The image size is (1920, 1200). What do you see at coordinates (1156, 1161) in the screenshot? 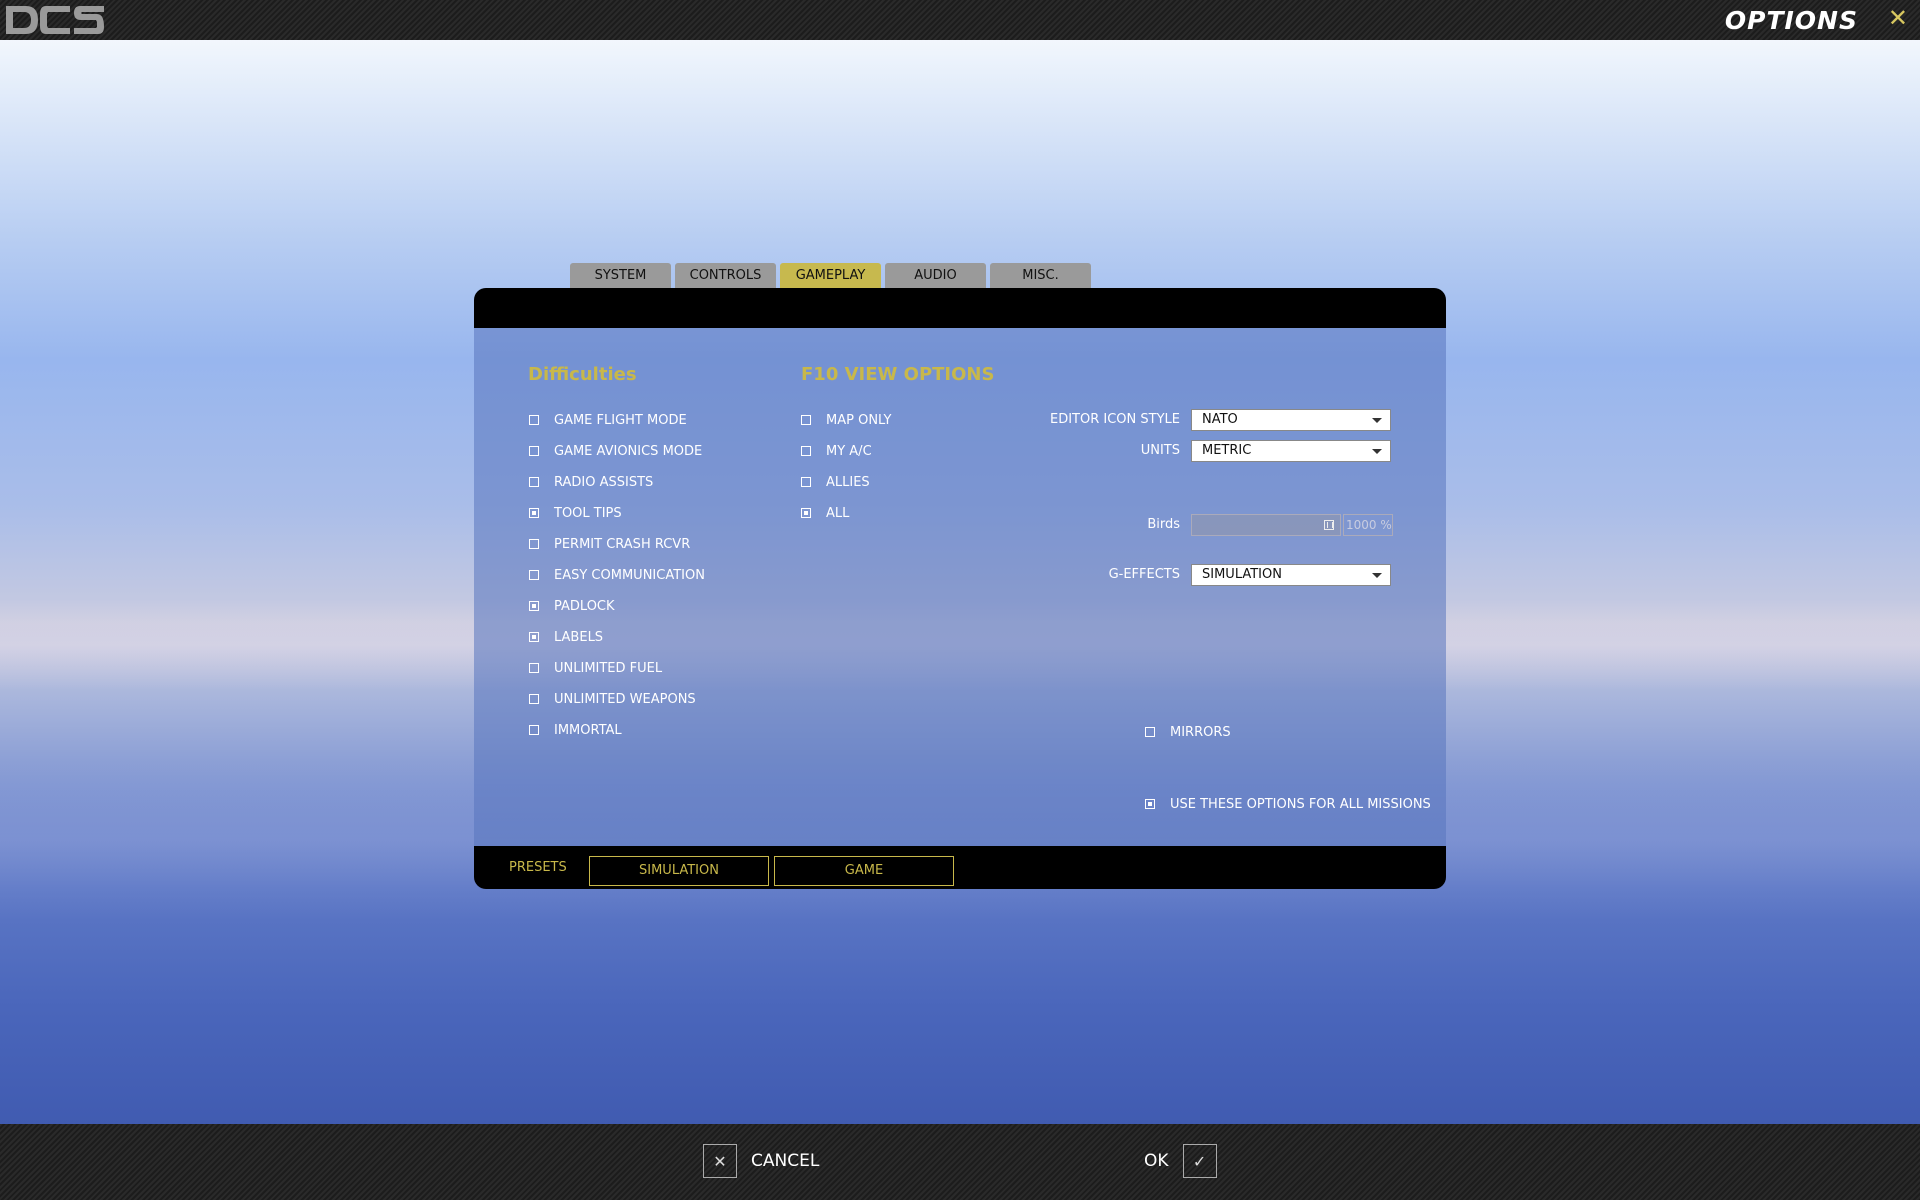
I see `ok-label: OK` at bounding box center [1156, 1161].